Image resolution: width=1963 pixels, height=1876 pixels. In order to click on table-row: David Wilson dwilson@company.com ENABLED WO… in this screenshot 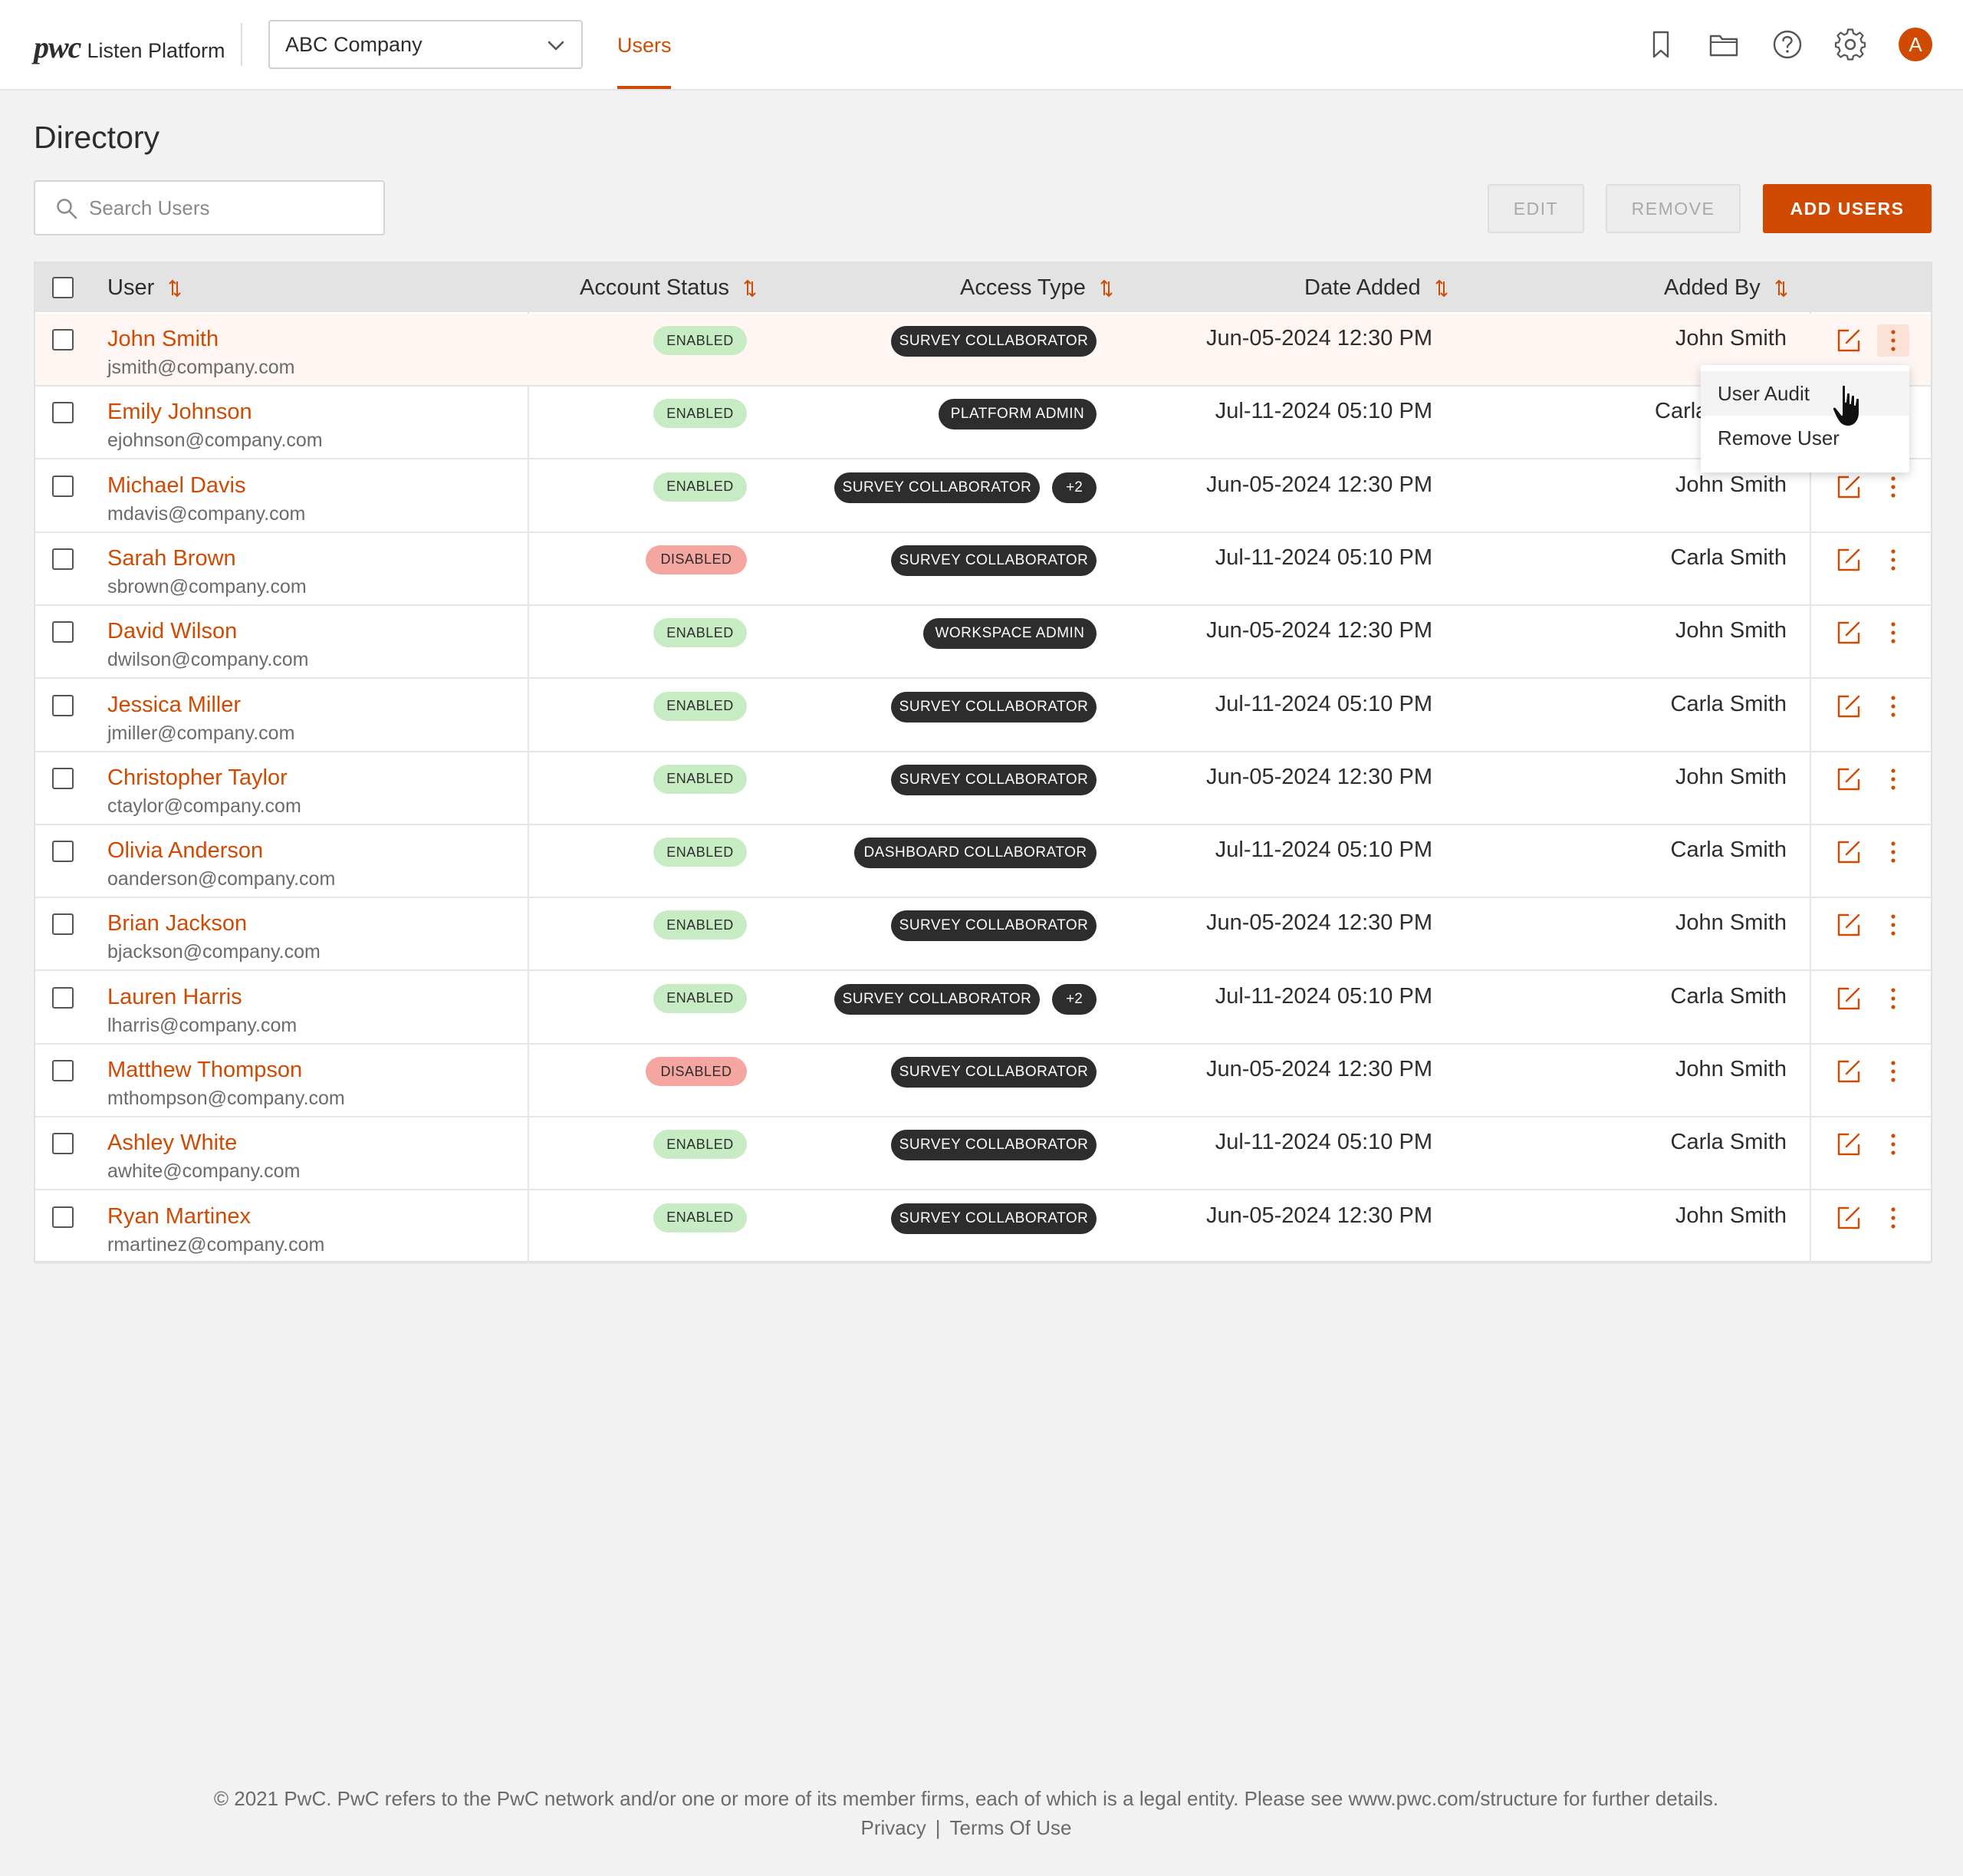, I will do `click(983, 643)`.